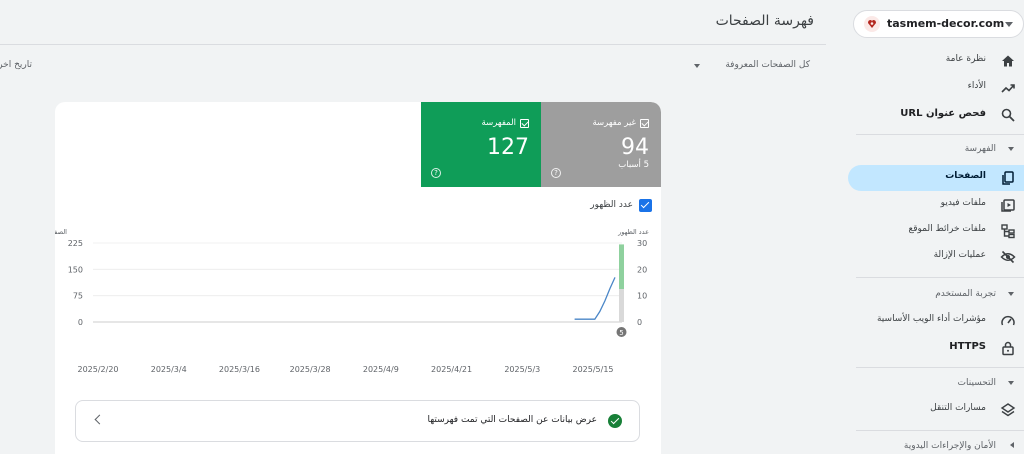 The width and height of the screenshot is (1024, 454). What do you see at coordinates (965, 294) in the screenshot?
I see `section-label: تجربة المستخدم` at bounding box center [965, 294].